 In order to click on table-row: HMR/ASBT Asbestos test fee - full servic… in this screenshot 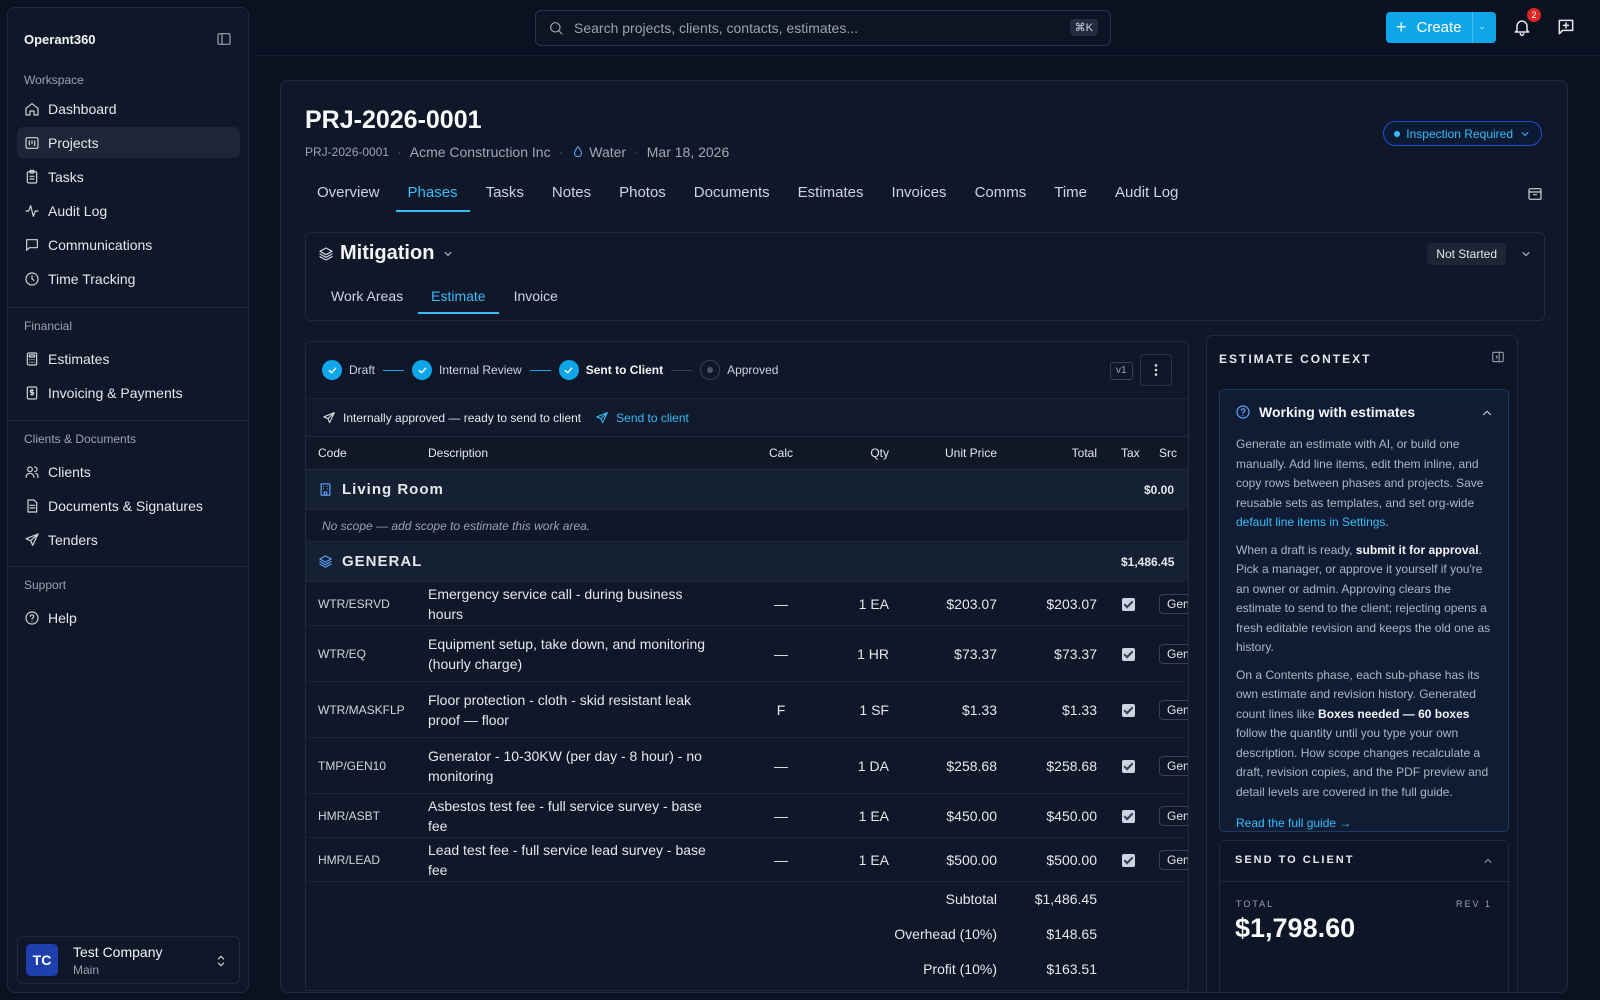, I will do `click(747, 815)`.